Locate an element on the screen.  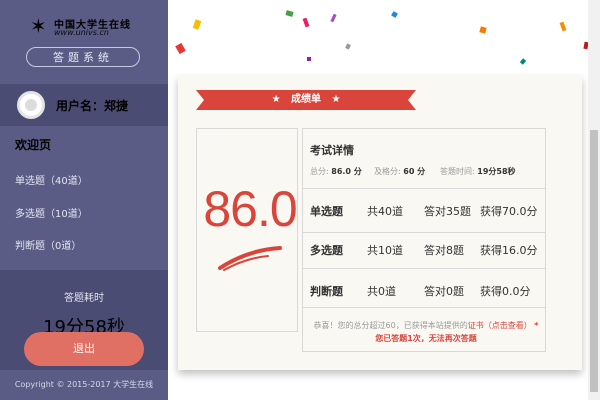
meta-pass: 及格分: 60 分 is located at coordinates (400, 171).